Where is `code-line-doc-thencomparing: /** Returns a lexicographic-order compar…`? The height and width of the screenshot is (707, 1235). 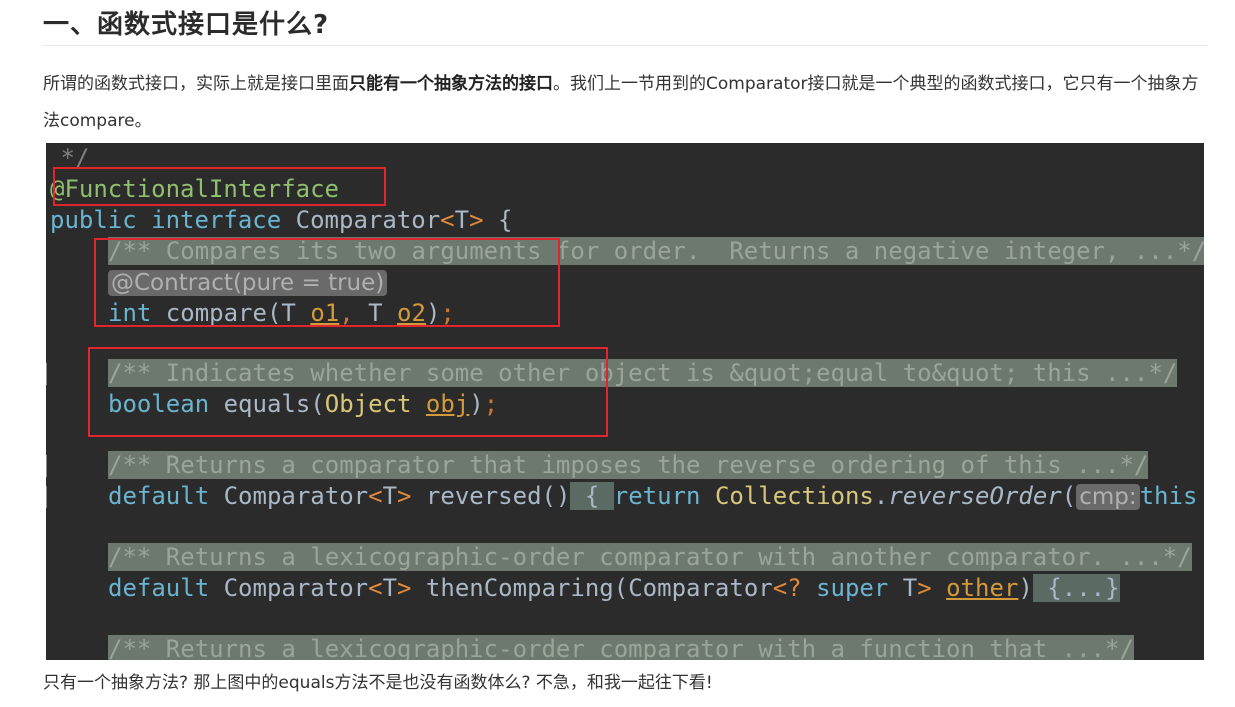 code-line-doc-thencomparing: /** Returns a lexicographic-order compar… is located at coordinates (650, 557).